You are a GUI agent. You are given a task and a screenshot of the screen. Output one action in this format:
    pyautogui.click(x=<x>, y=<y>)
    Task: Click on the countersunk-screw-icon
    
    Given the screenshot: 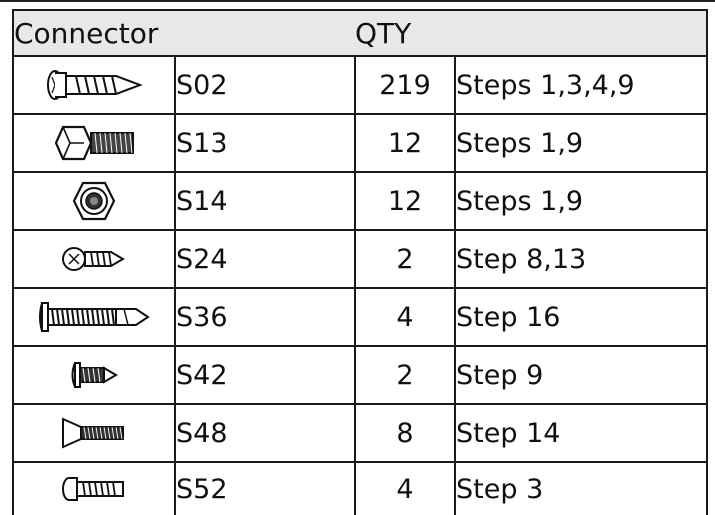 What is the action you would take?
    pyautogui.click(x=94, y=433)
    